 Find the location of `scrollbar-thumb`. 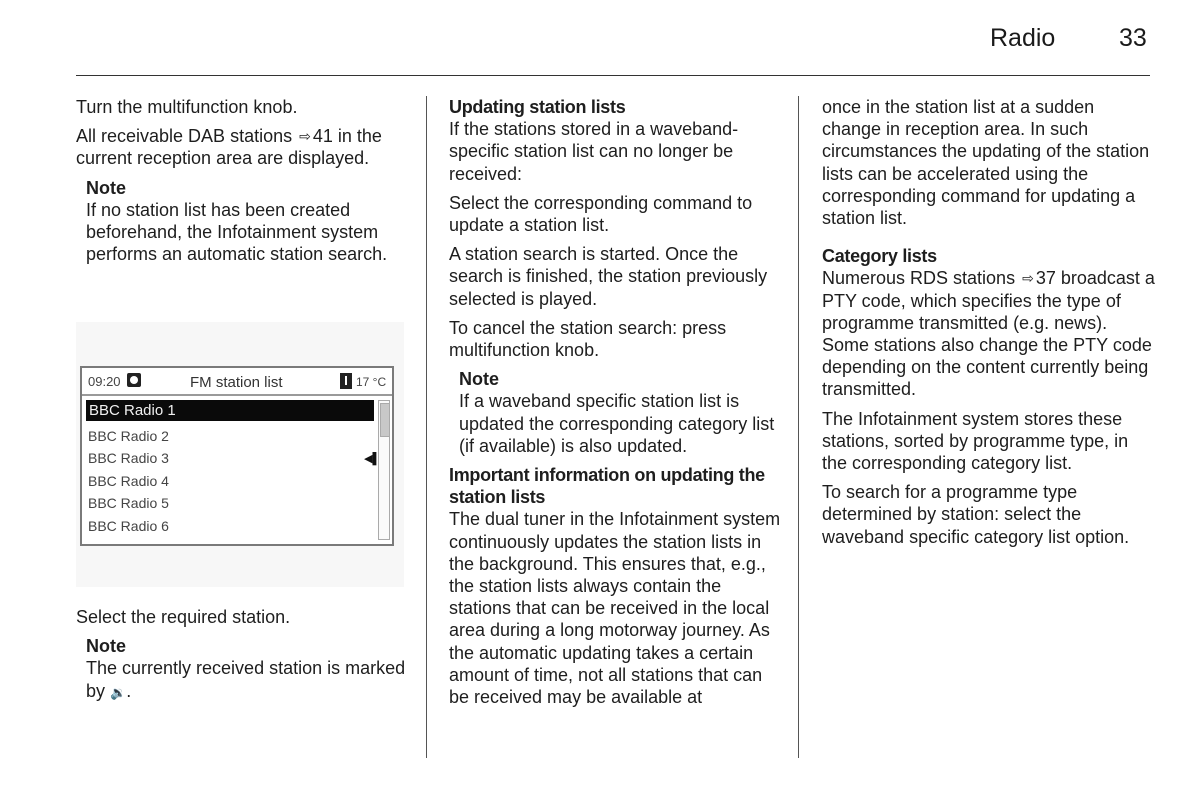

scrollbar-thumb is located at coordinates (385, 420).